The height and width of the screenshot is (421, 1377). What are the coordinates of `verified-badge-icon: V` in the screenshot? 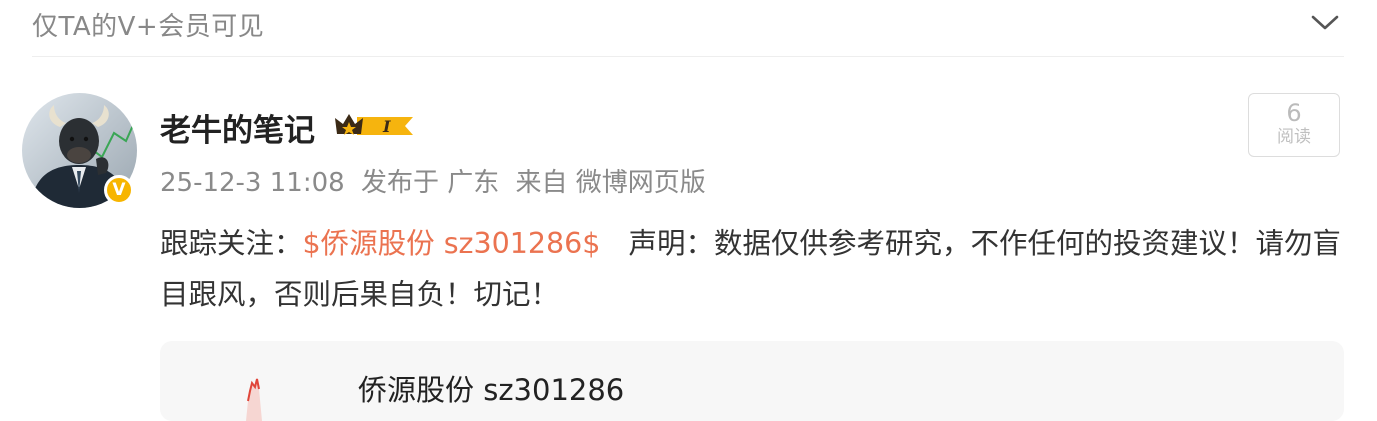 It's located at (119, 190).